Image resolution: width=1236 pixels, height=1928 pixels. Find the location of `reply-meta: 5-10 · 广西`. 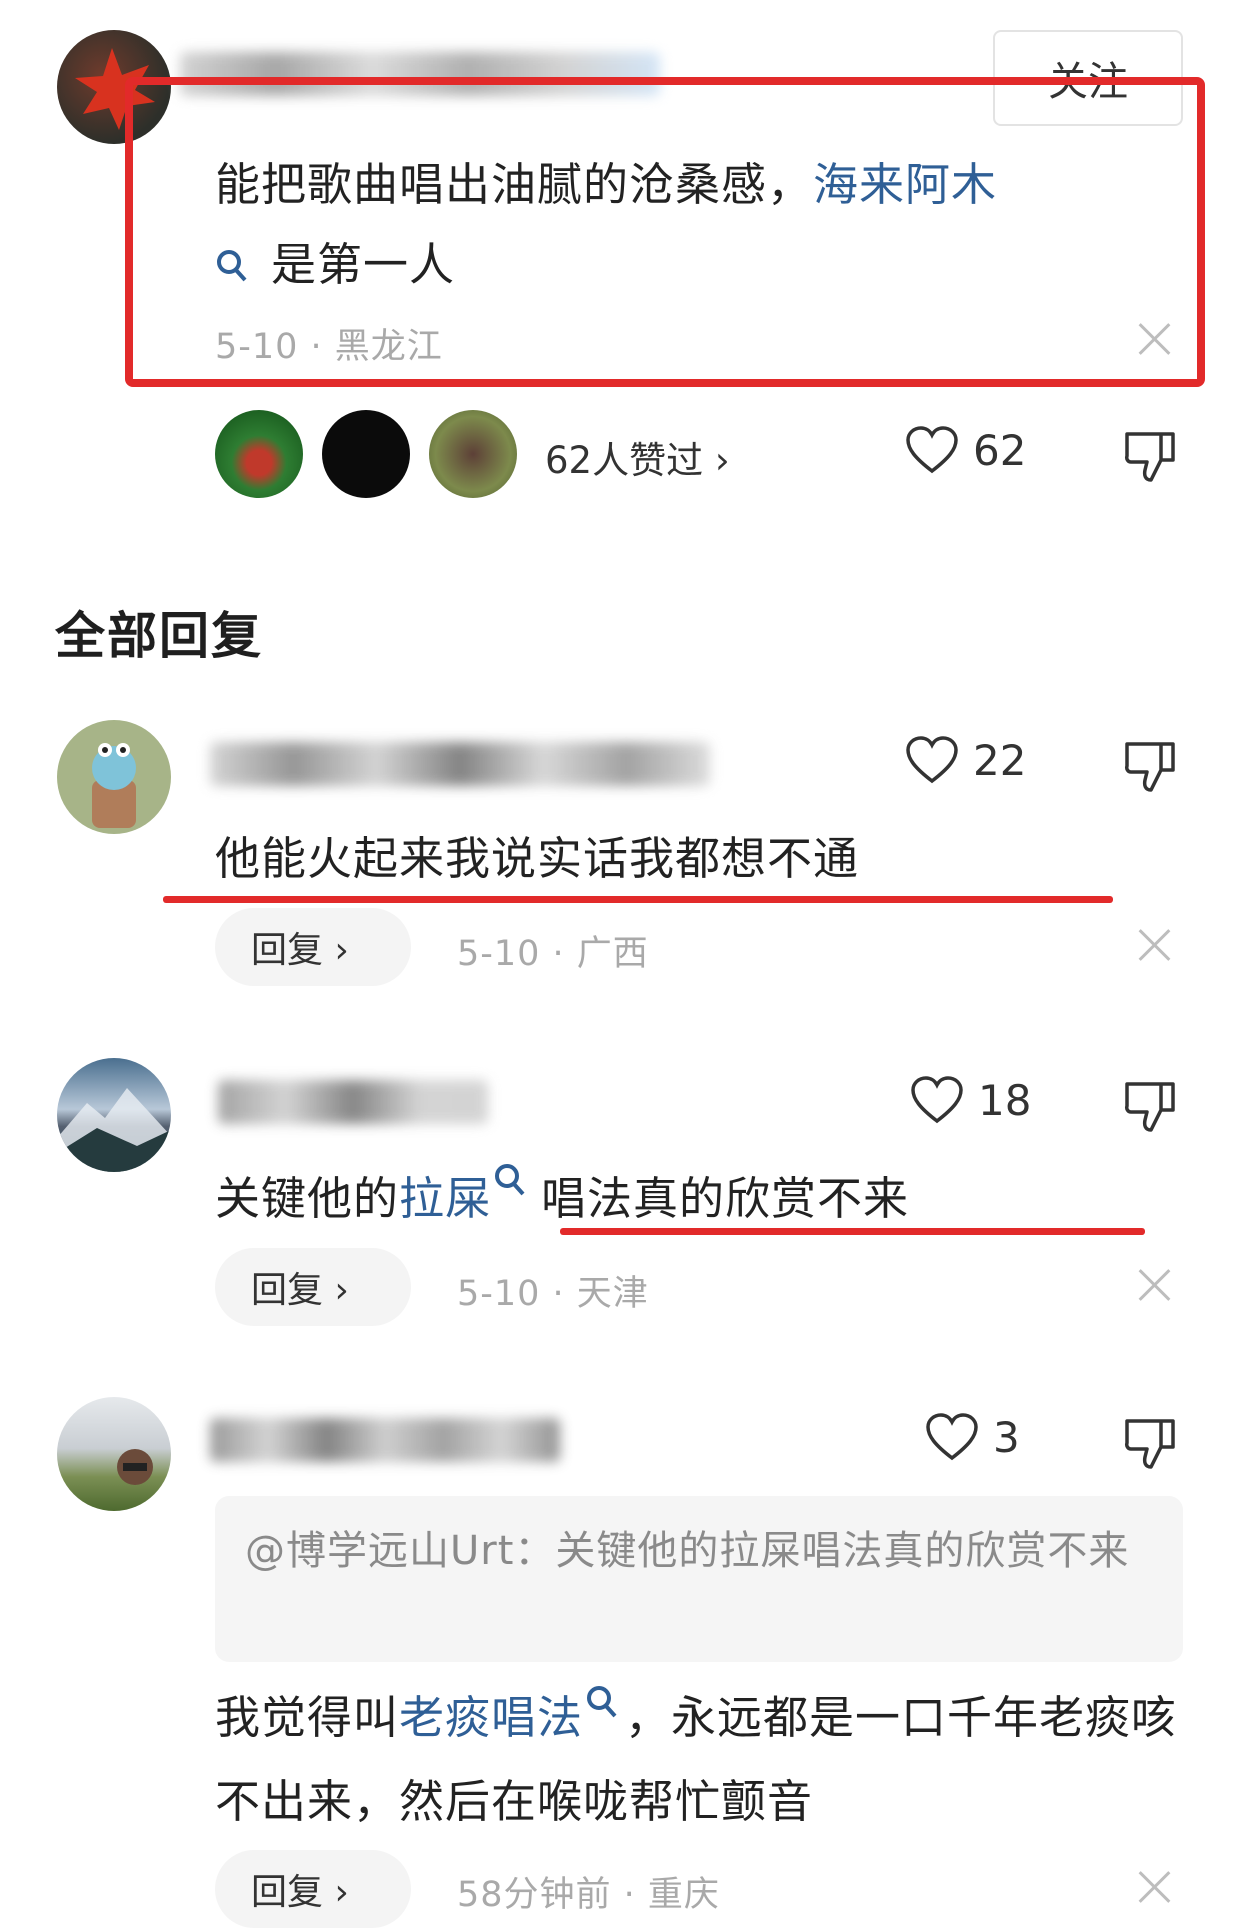

reply-meta: 5-10 · 广西 is located at coordinates (553, 954).